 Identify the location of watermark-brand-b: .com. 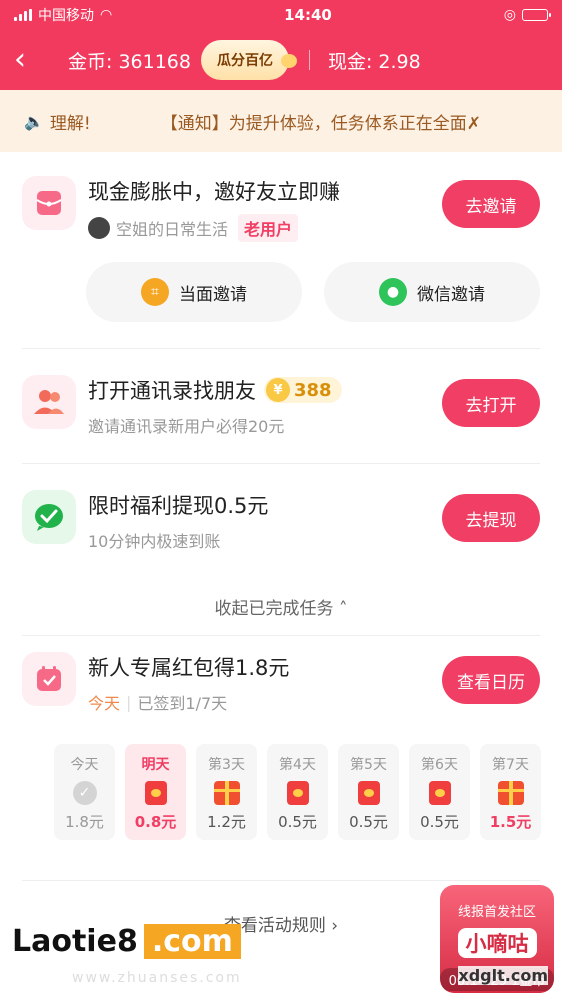
(192, 941).